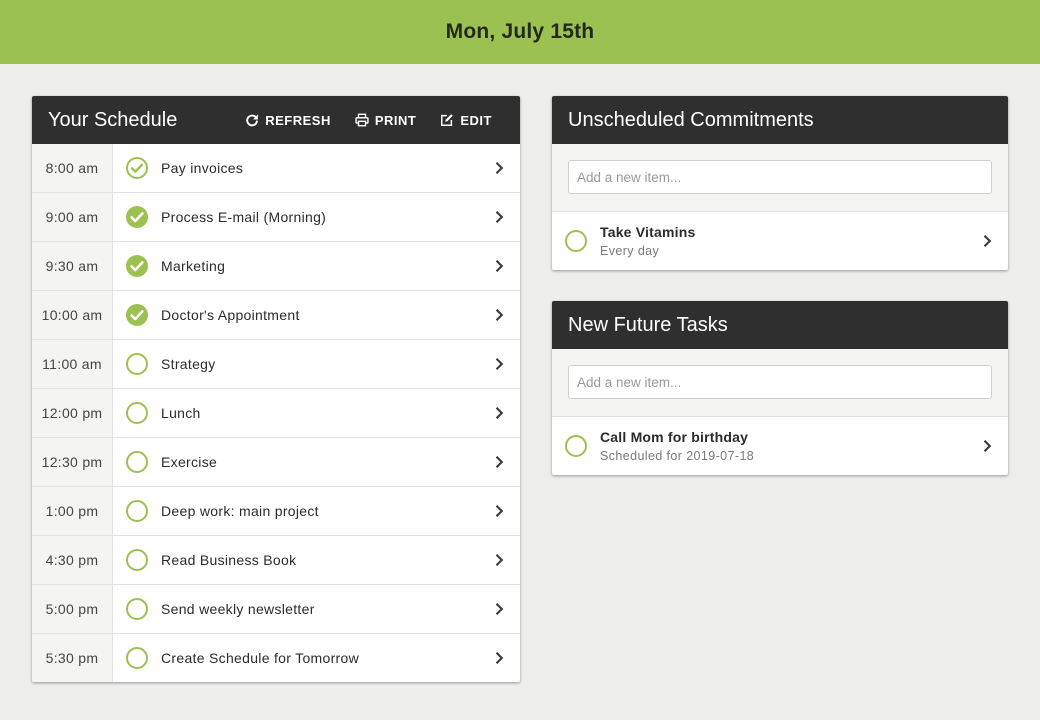 This screenshot has width=1040, height=720. I want to click on task-cell: Marketing, so click(316, 266).